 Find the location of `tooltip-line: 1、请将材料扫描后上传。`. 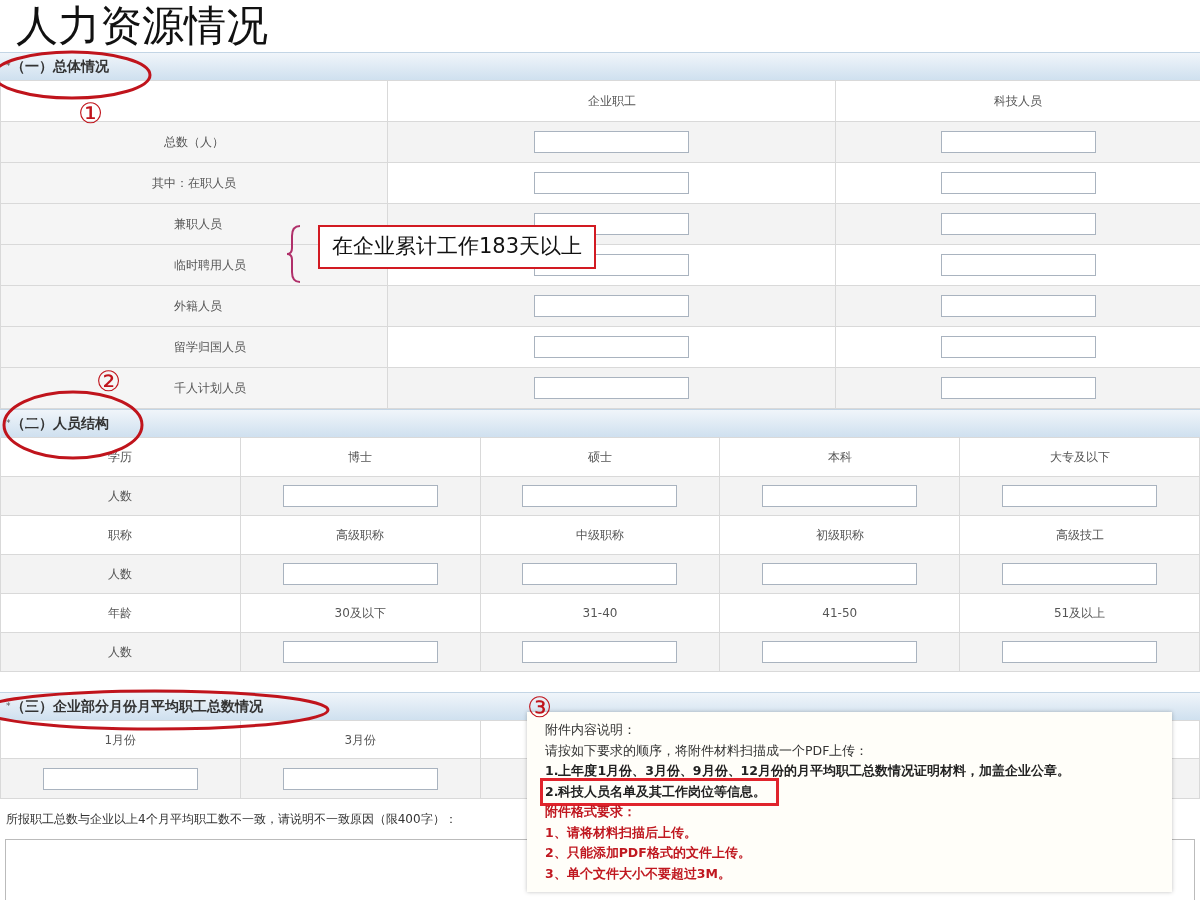

tooltip-line: 1、请将材料扫描后上传。 is located at coordinates (621, 832).